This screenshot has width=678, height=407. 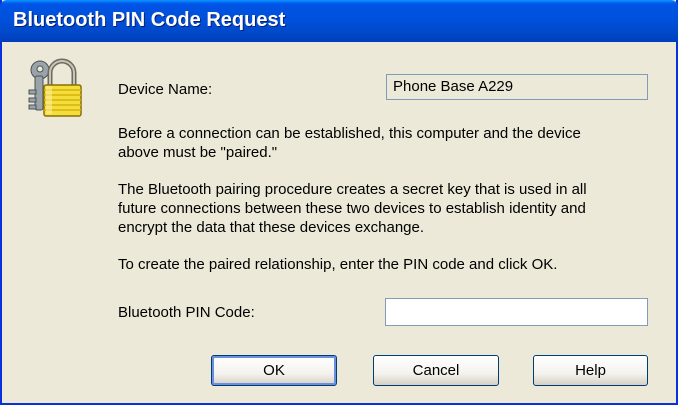 What do you see at coordinates (186, 312) in the screenshot?
I see `pin-code-label: Bluetooth PIN Code:` at bounding box center [186, 312].